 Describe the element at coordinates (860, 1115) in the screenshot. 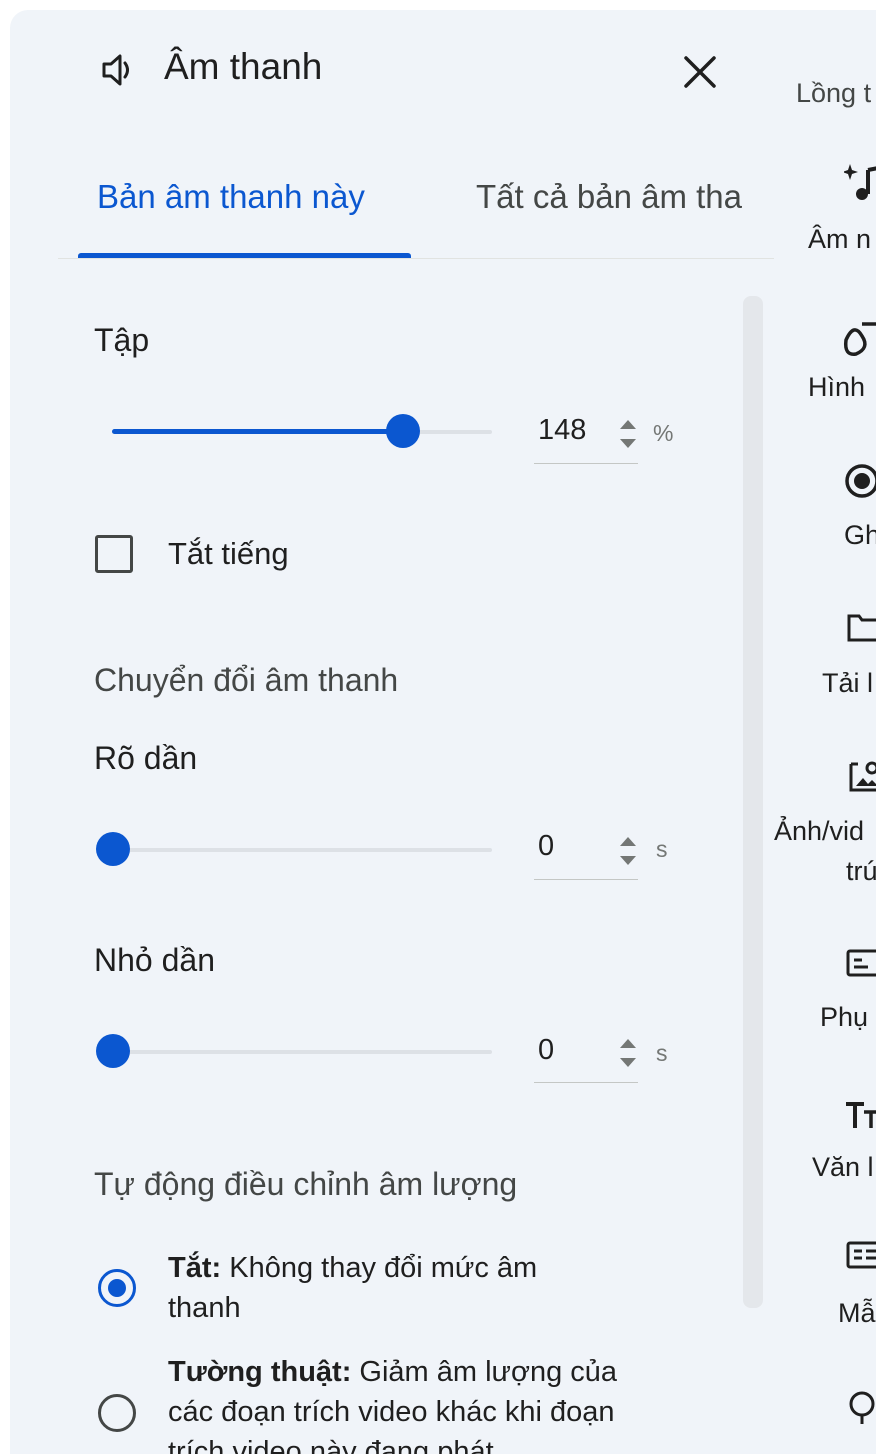

I see `text-icon` at that location.